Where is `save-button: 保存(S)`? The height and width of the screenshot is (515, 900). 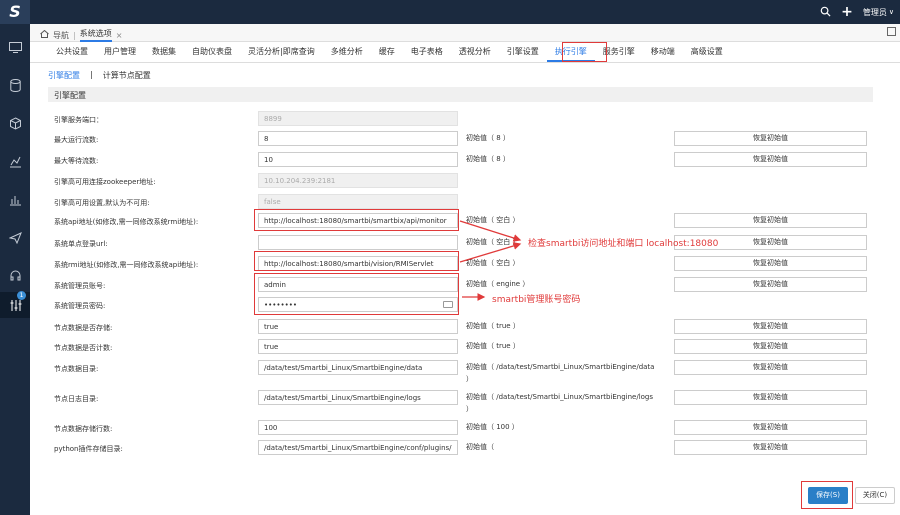
save-button: 保存(S) is located at coordinates (828, 495).